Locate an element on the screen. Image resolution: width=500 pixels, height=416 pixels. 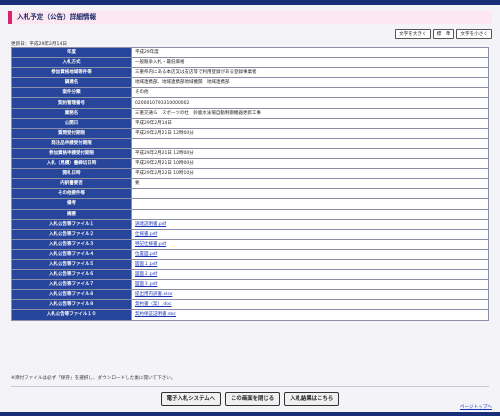
table-row: 入札（見積）書締切日時 平成29年2月21日 10時00分 is located at coordinates (250, 164).